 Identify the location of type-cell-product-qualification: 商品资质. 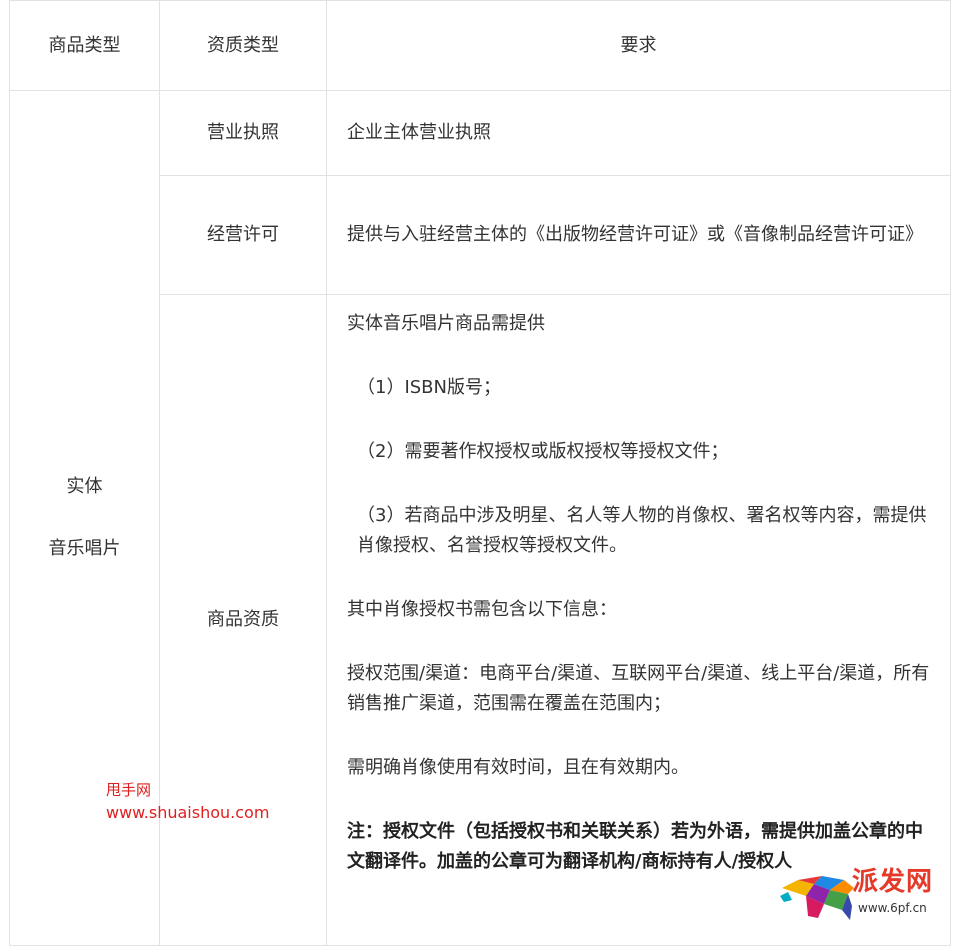
(243, 620).